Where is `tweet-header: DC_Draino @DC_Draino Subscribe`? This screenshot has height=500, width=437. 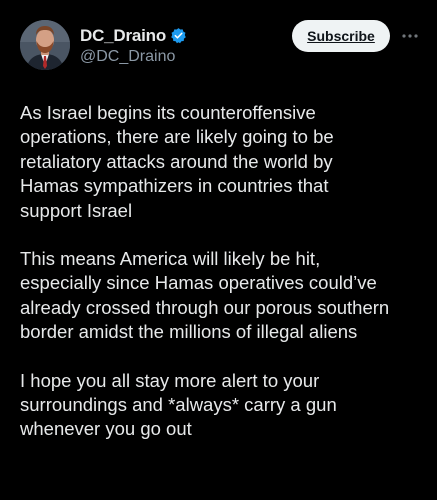
tweet-header: DC_Draino @DC_Draino Subscribe is located at coordinates (228, 47).